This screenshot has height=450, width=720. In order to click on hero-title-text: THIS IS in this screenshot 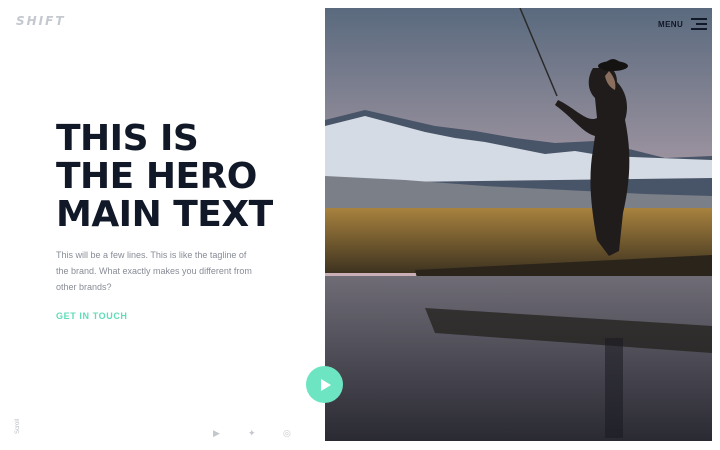, I will do `click(127, 138)`.